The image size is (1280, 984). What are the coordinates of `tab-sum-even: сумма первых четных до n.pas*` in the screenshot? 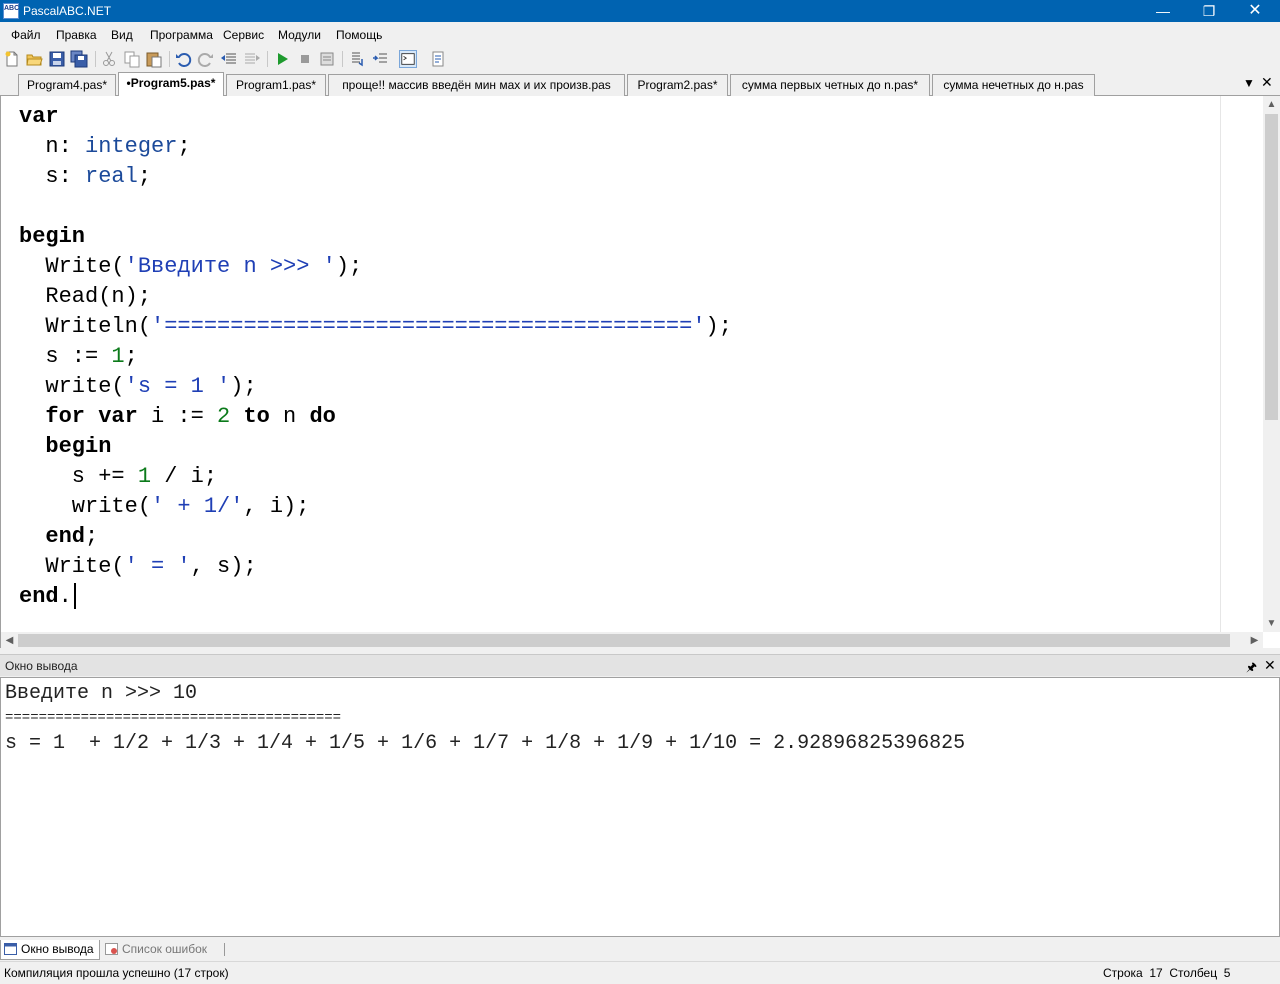 It's located at (830, 85).